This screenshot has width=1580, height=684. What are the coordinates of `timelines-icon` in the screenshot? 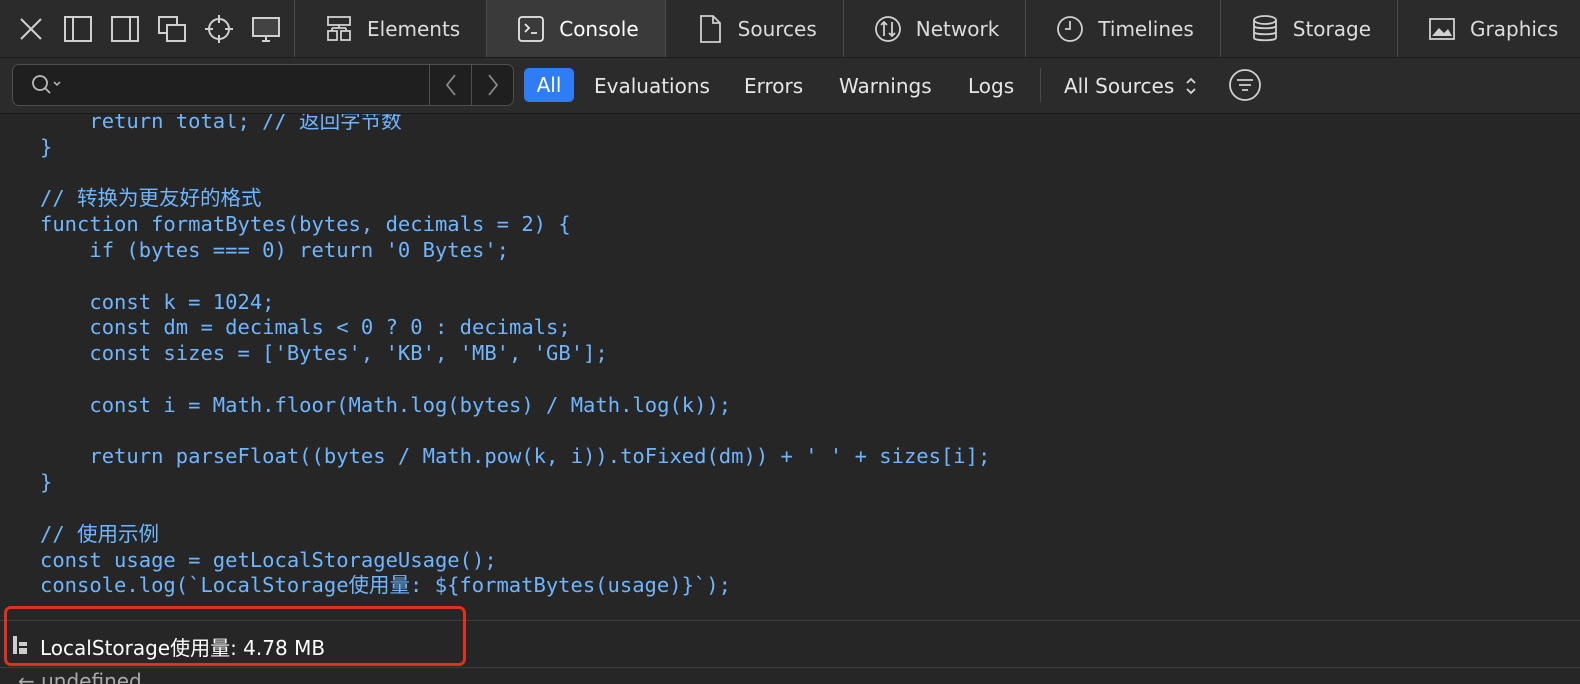 It's located at (1070, 28).